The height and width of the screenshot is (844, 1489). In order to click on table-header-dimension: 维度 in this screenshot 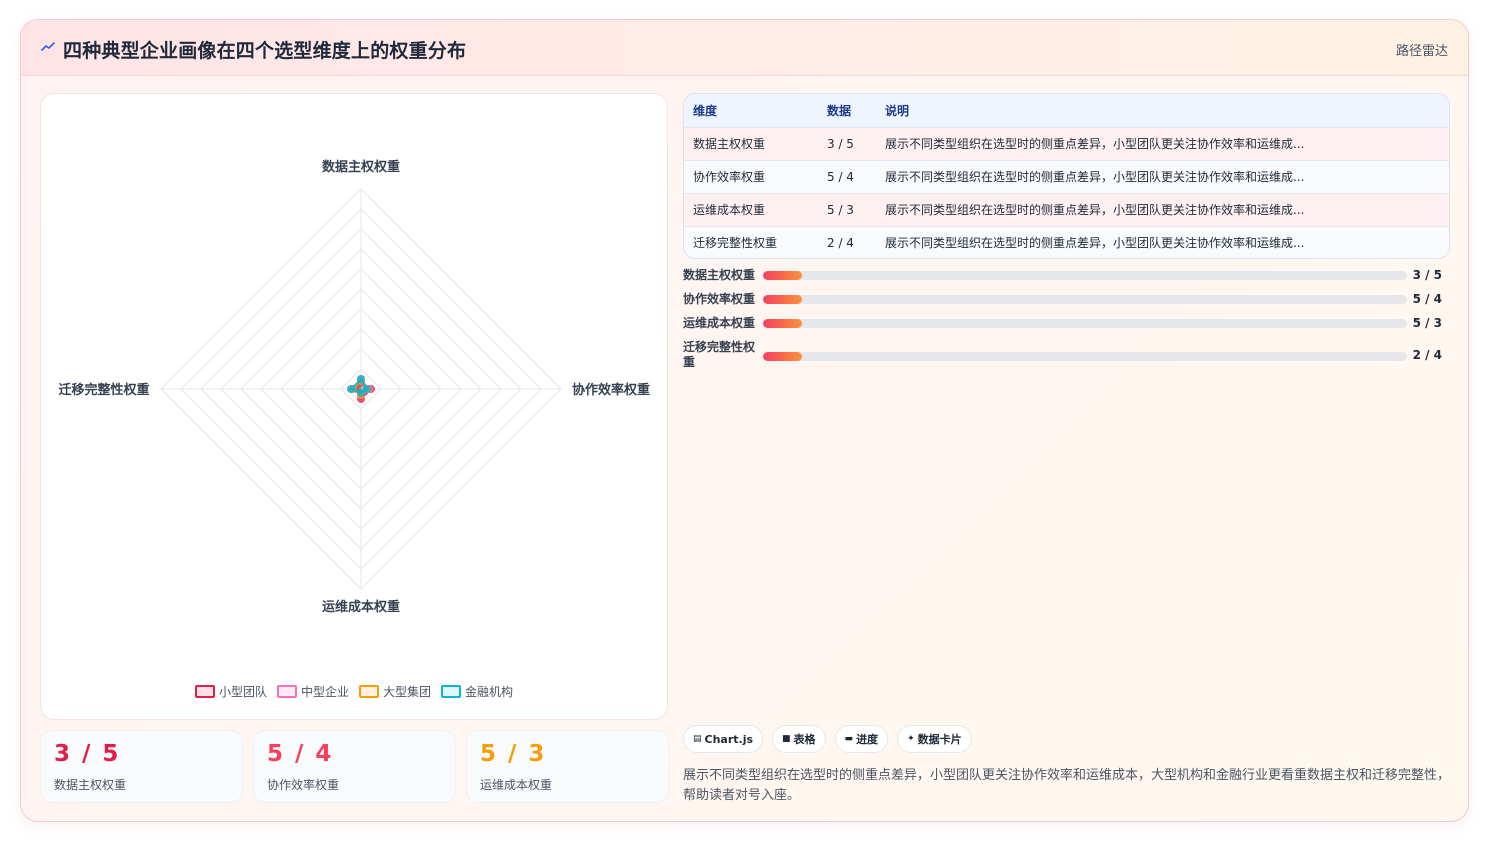, I will do `click(705, 110)`.